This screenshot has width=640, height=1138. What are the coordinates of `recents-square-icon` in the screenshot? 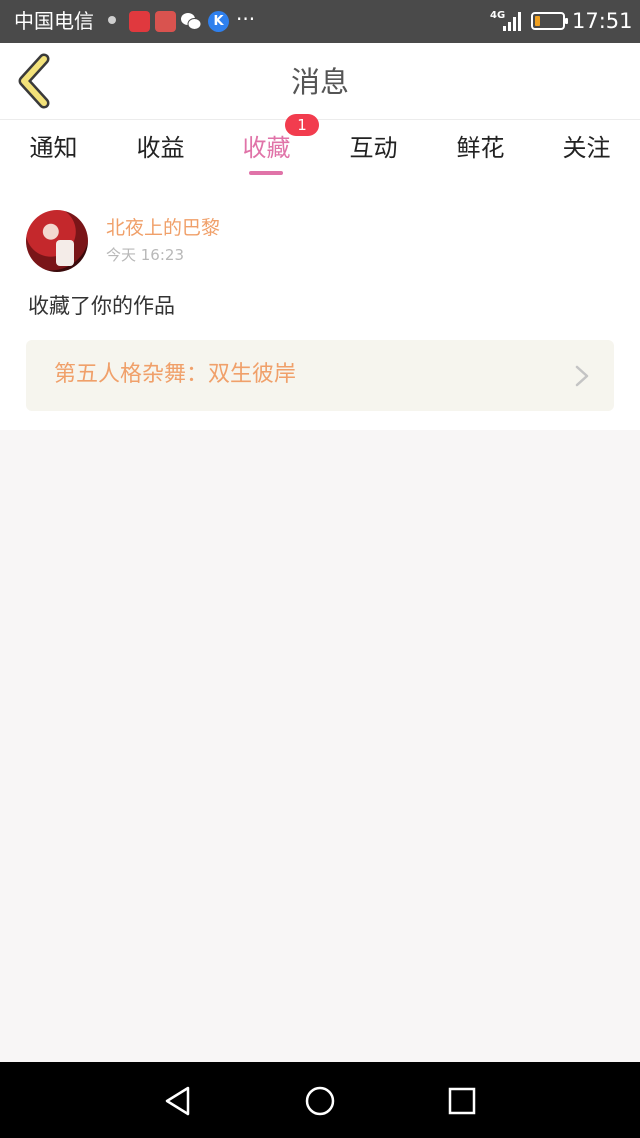 It's located at (462, 1101).